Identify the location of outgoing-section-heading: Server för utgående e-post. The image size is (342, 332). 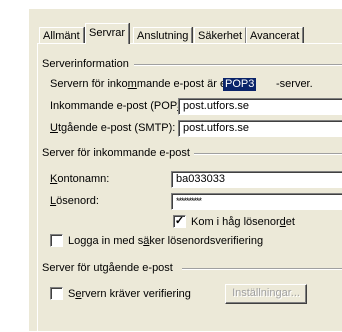
(107, 268).